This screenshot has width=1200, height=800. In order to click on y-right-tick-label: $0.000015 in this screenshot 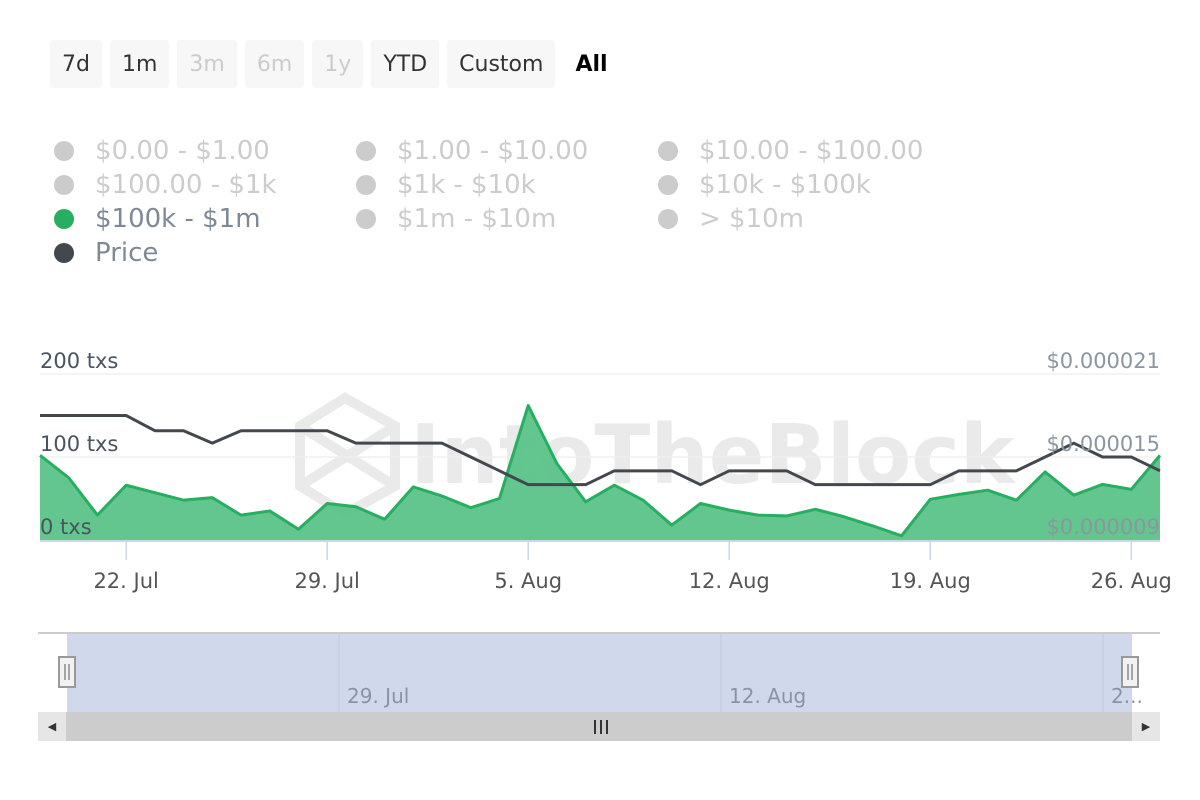, I will do `click(1103, 444)`.